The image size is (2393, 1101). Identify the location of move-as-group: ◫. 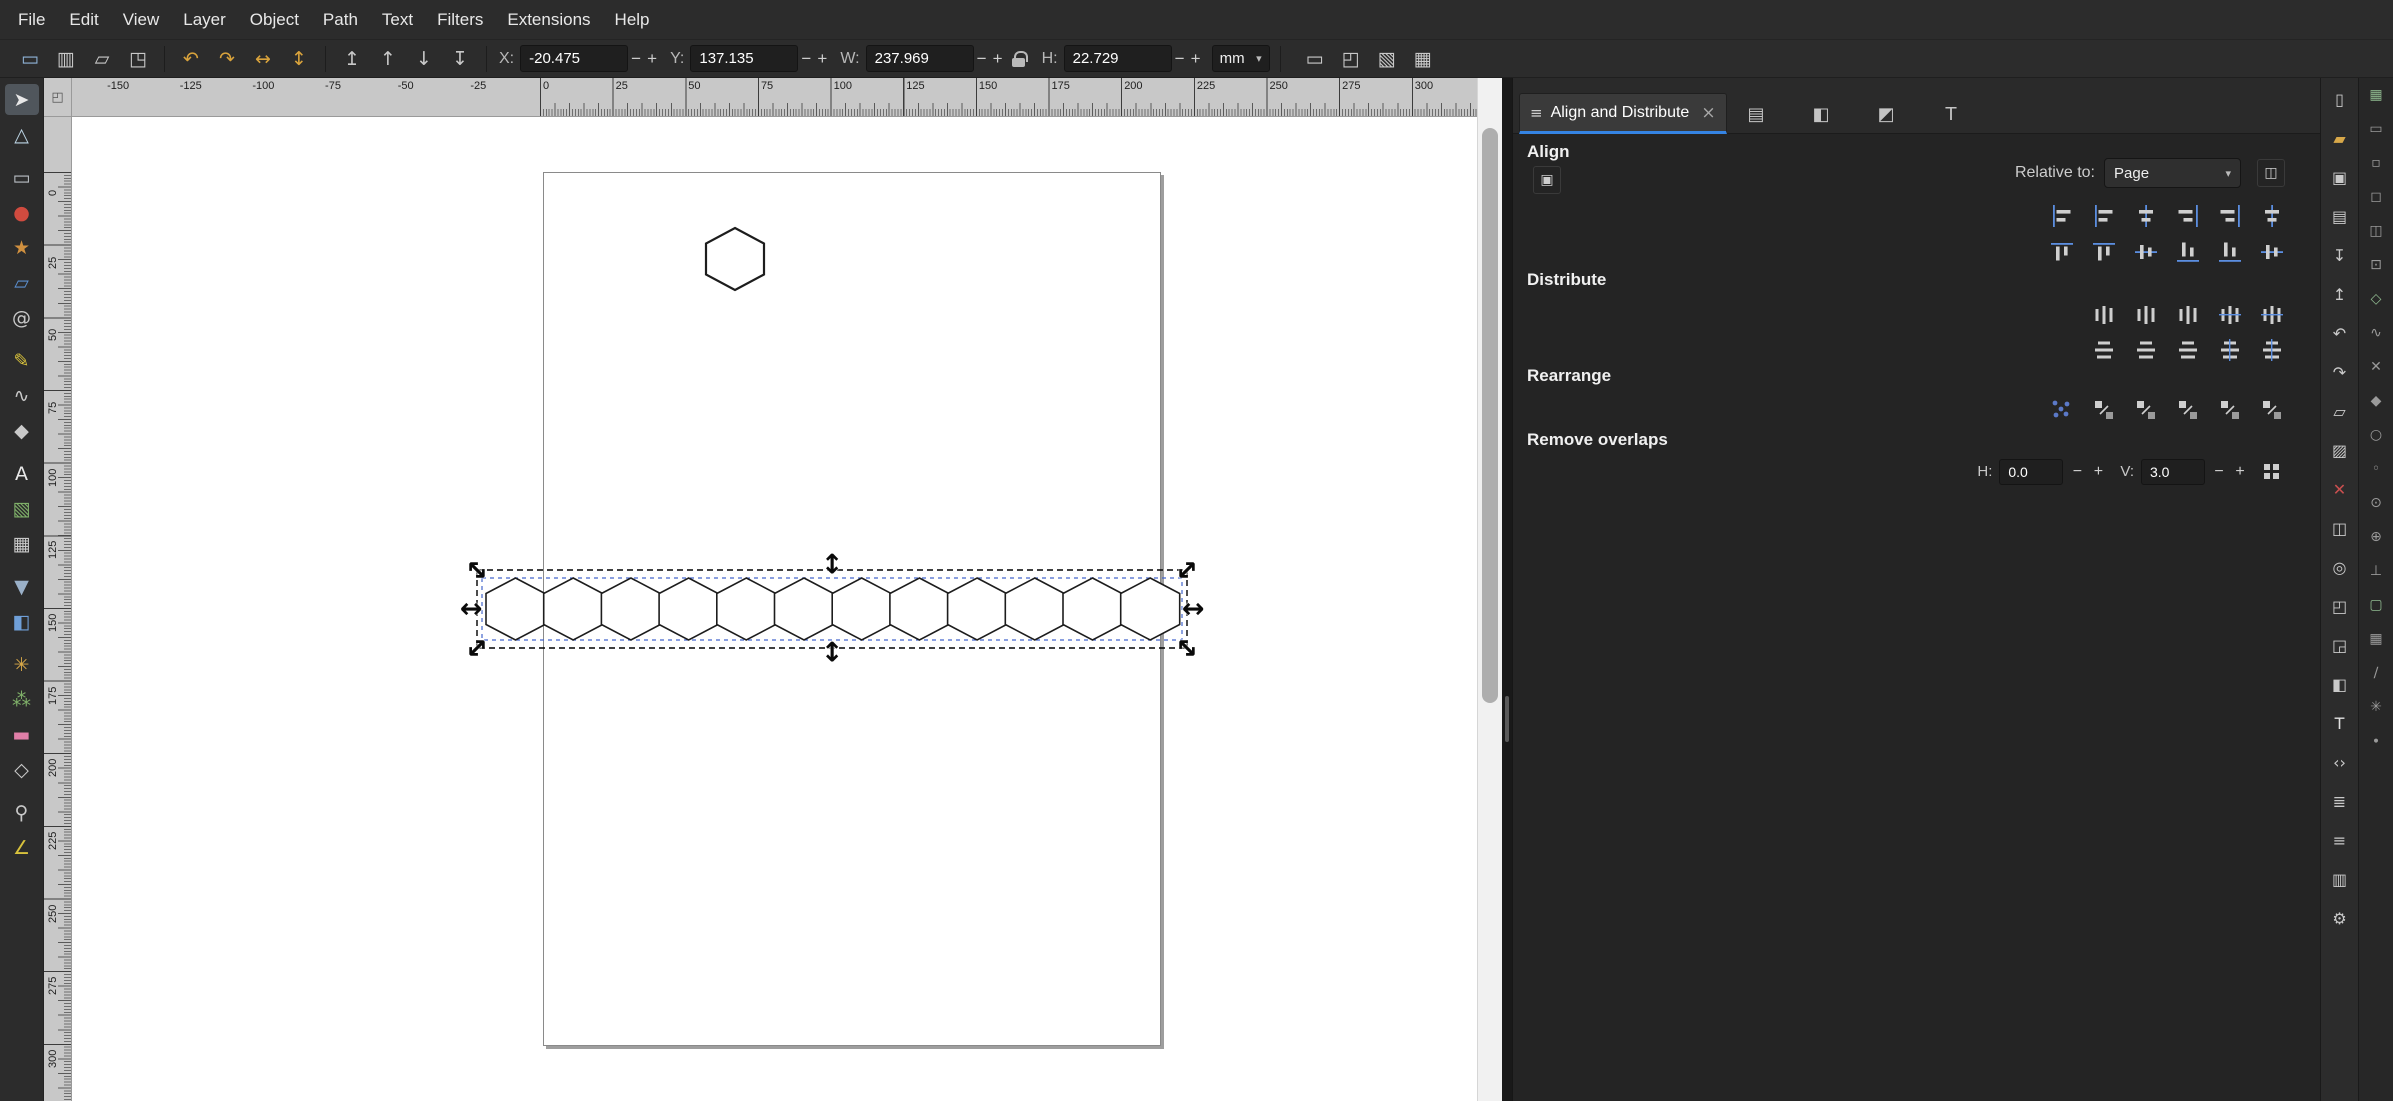
(2271, 173).